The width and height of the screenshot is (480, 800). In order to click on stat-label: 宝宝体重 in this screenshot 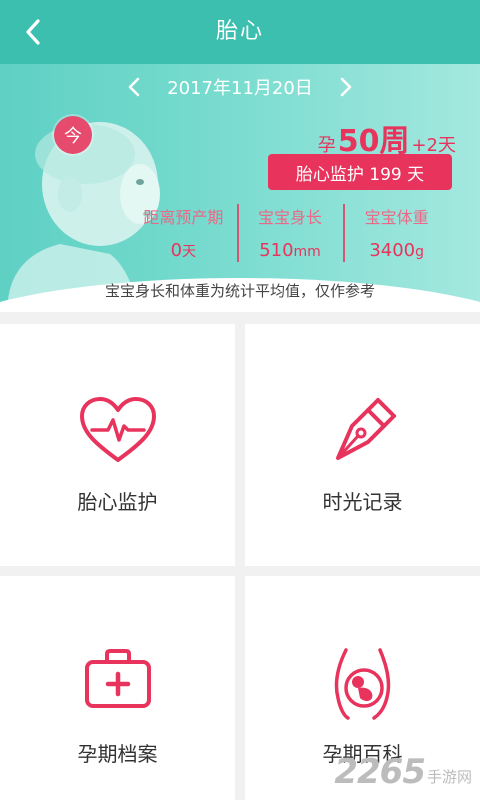, I will do `click(396, 217)`.